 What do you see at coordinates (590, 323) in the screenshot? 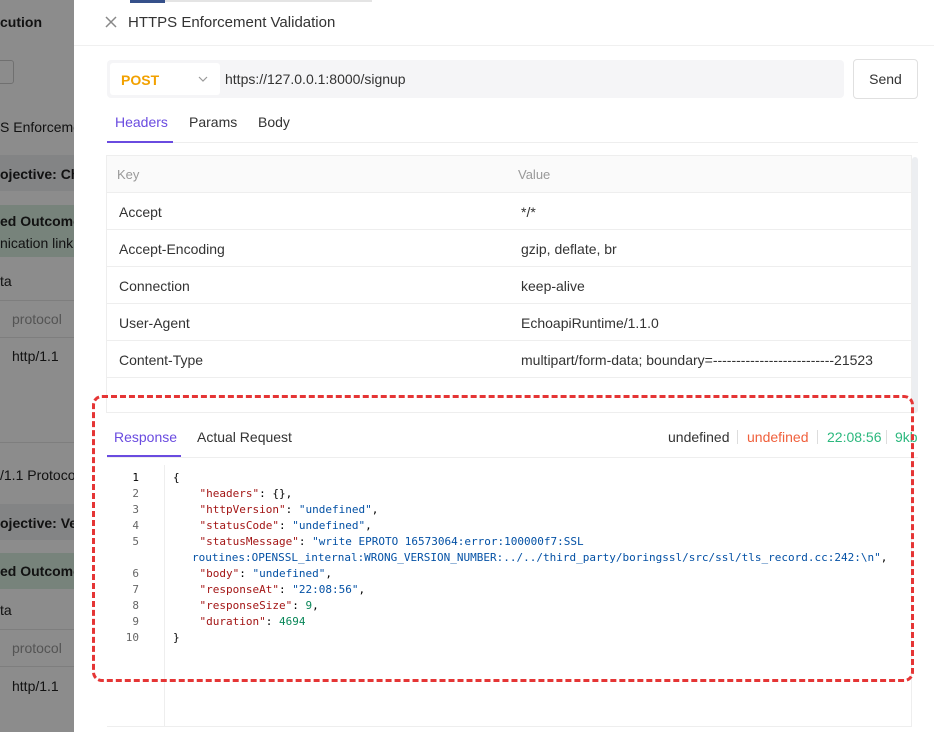
I see `header-value: EchoapiRuntime/1.1.0` at bounding box center [590, 323].